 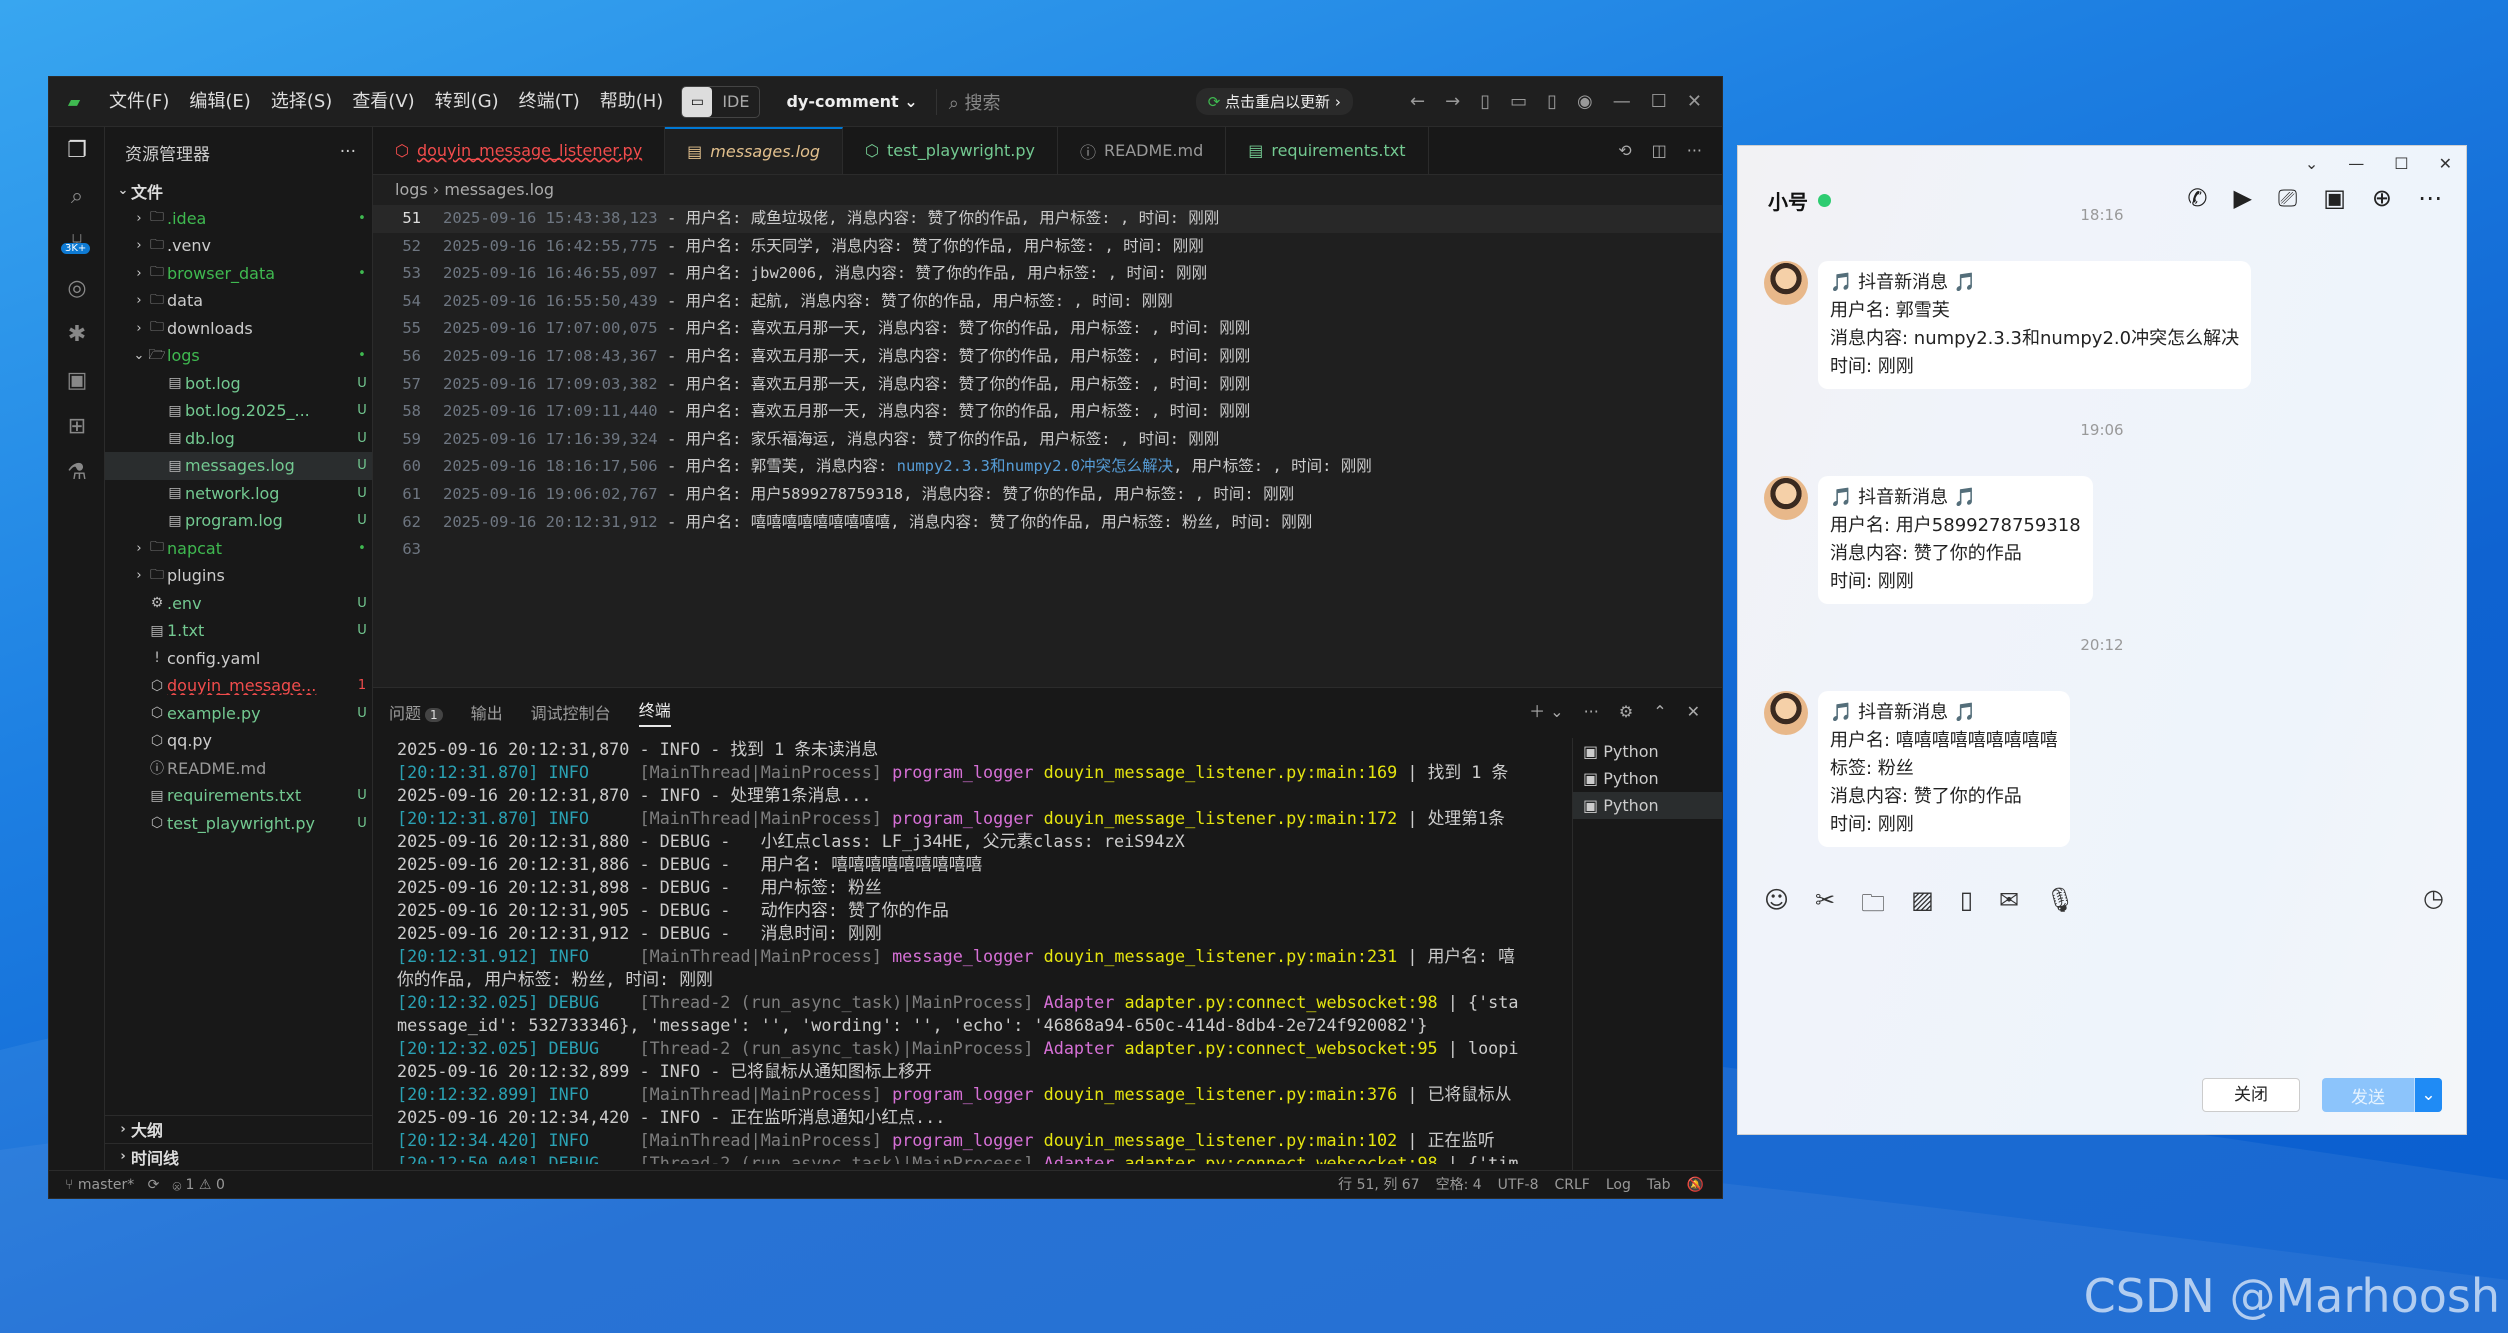 What do you see at coordinates (238, 494) in the screenshot?
I see `tree-item: ▤ network.log U` at bounding box center [238, 494].